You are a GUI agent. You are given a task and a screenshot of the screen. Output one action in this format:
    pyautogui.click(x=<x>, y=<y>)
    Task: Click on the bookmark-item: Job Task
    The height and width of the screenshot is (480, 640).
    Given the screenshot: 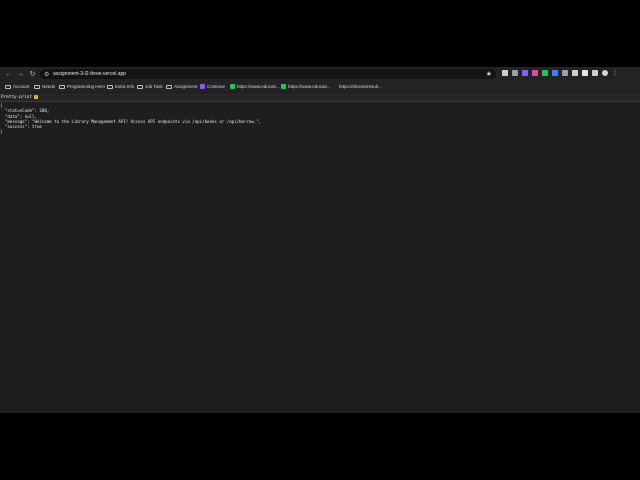 What is the action you would take?
    pyautogui.click(x=150, y=86)
    